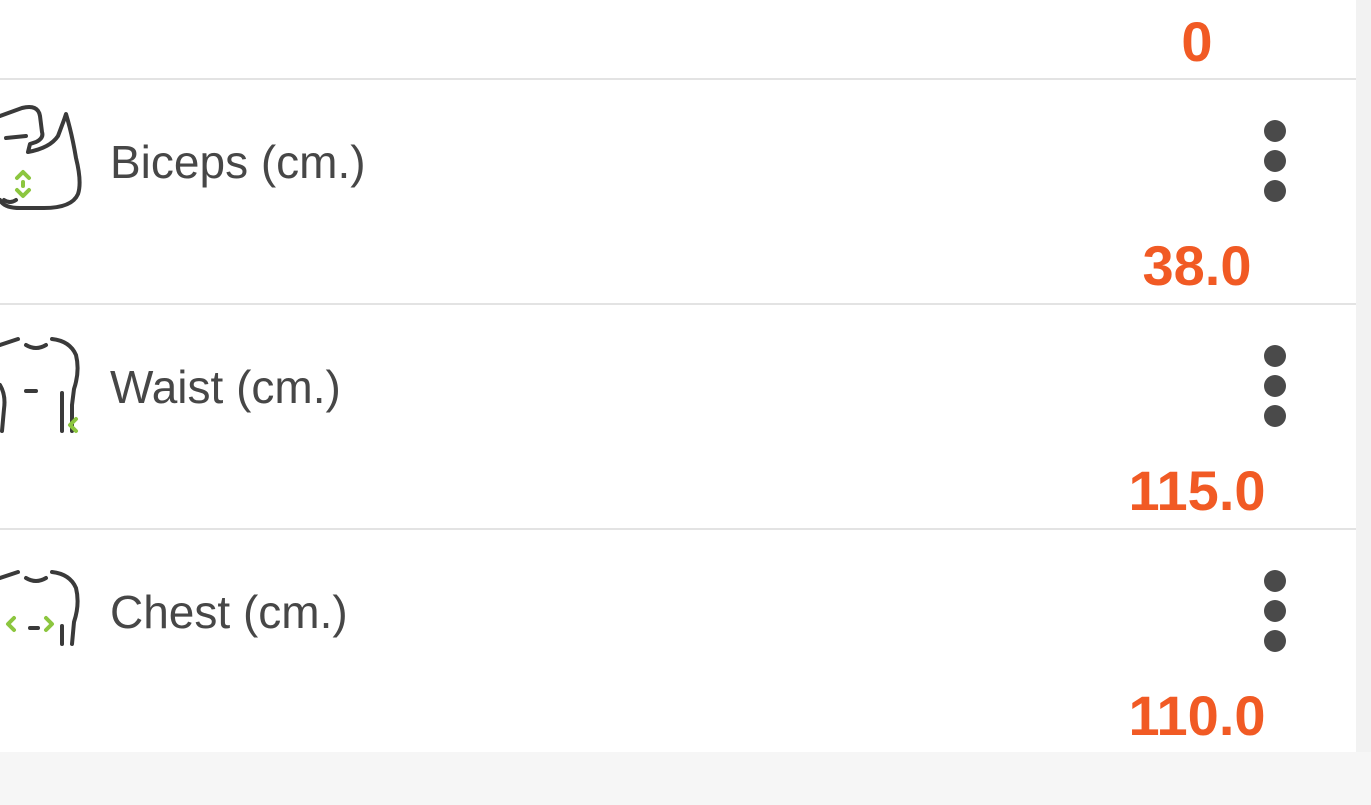  I want to click on biceps-icon, so click(43, 159).